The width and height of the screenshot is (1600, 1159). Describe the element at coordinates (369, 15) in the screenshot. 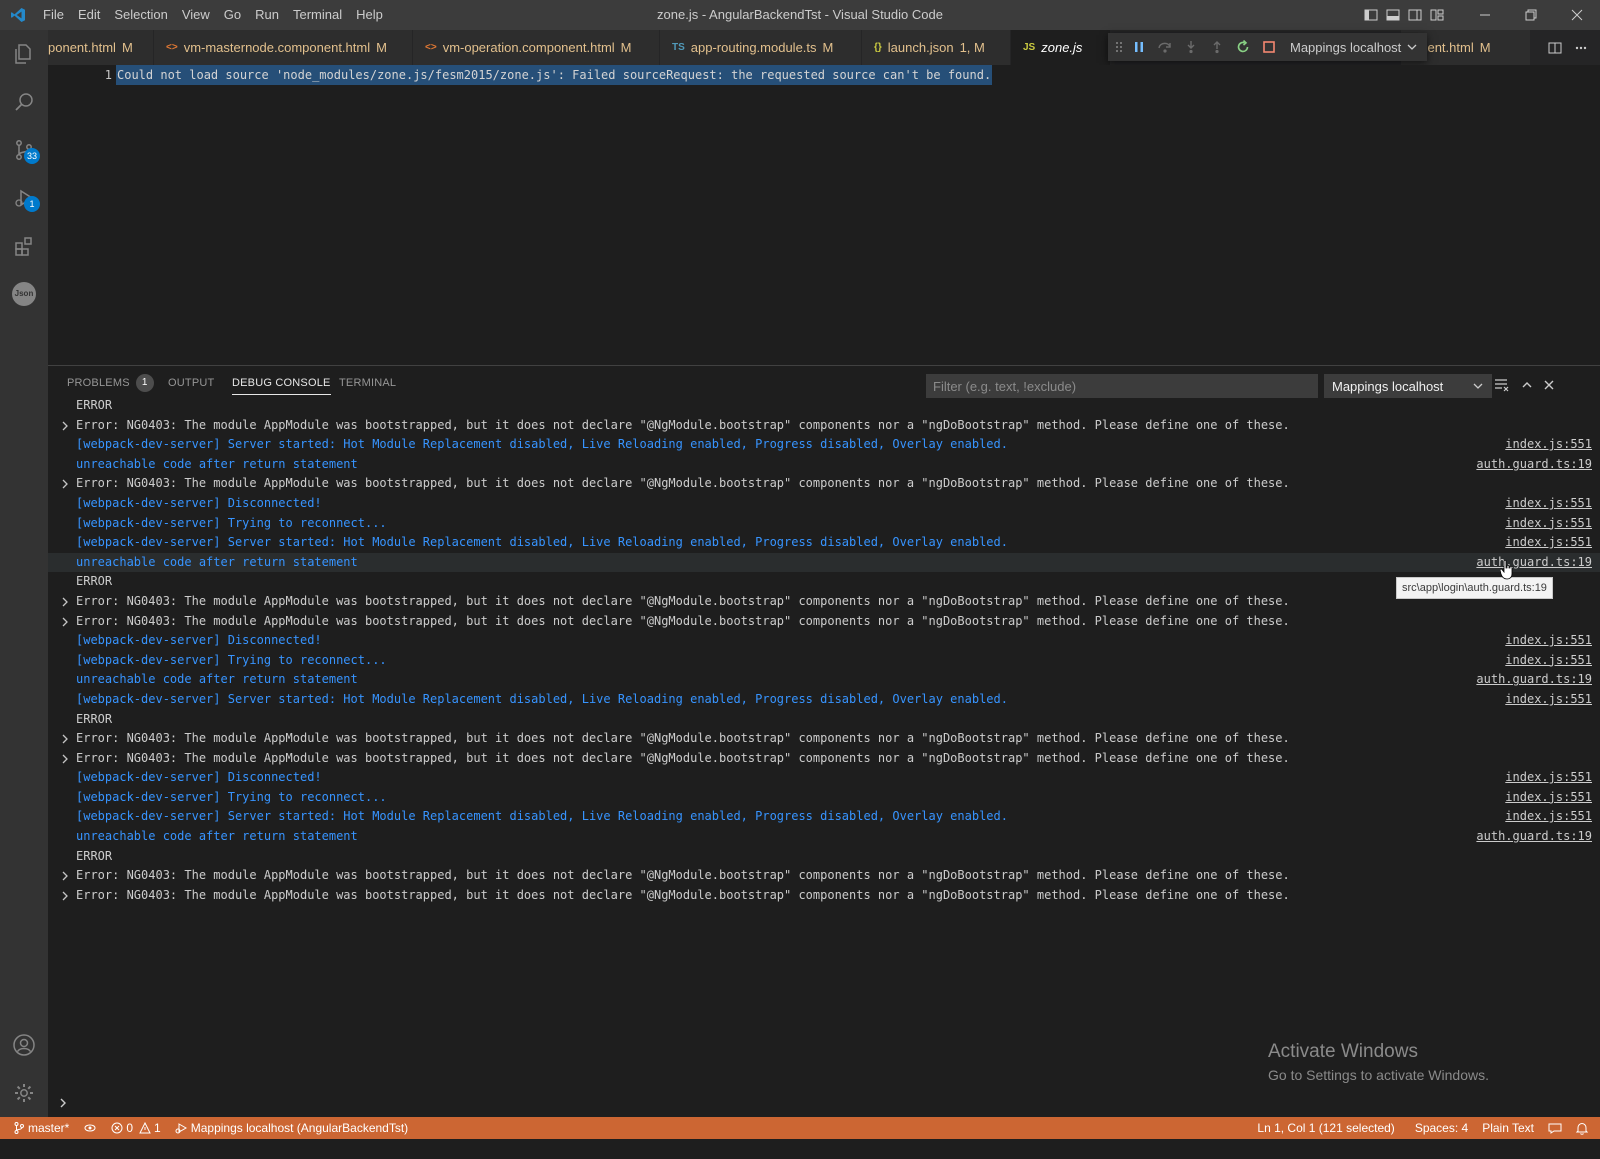

I see `menu-help: Help` at that location.